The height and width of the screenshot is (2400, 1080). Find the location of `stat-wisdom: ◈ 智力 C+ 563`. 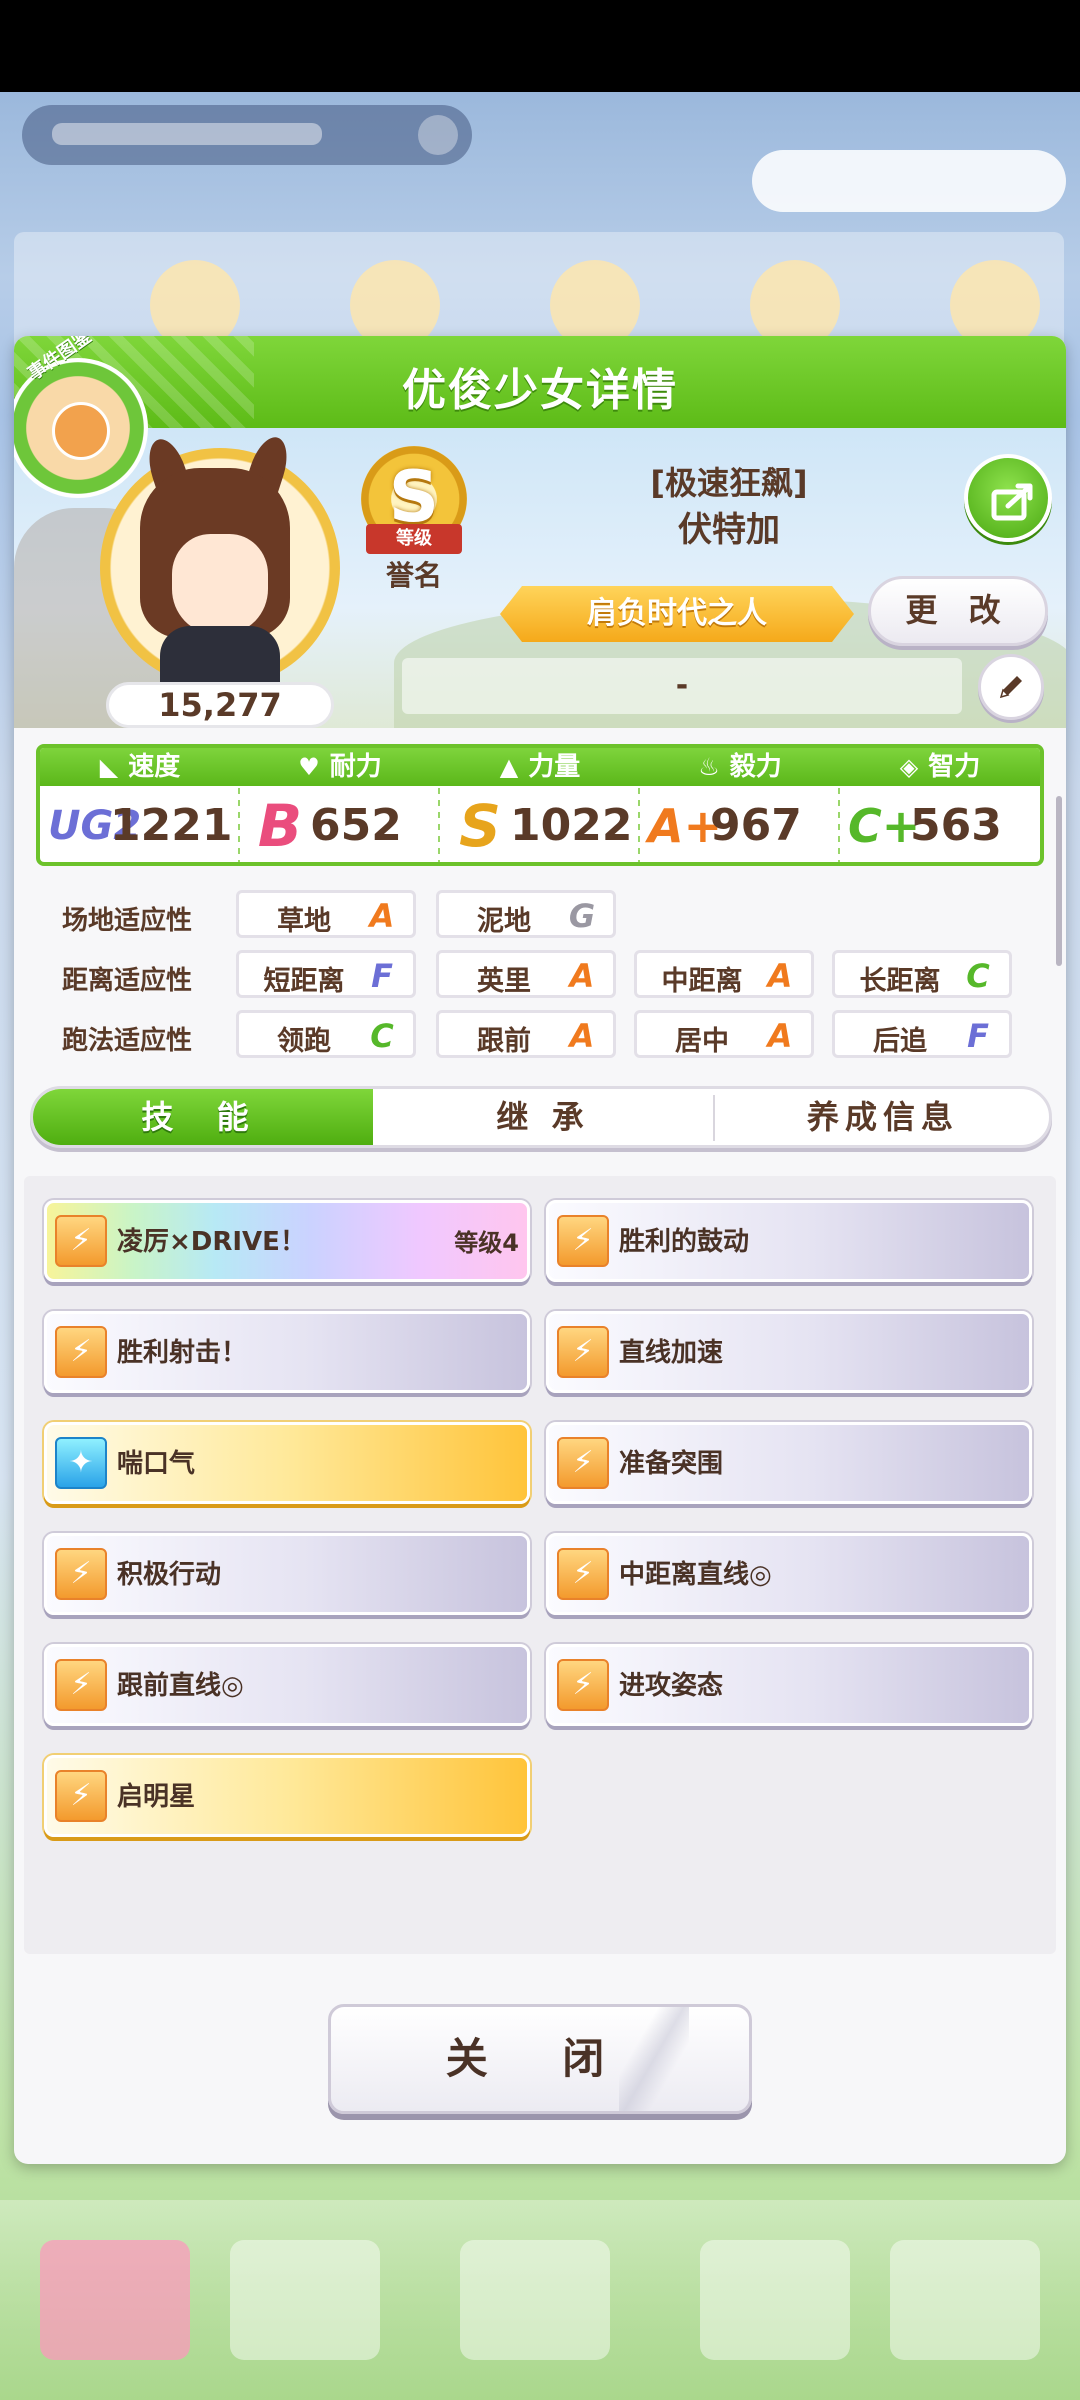

stat-wisdom: ◈ 智力 C+ 563 is located at coordinates (940, 805).